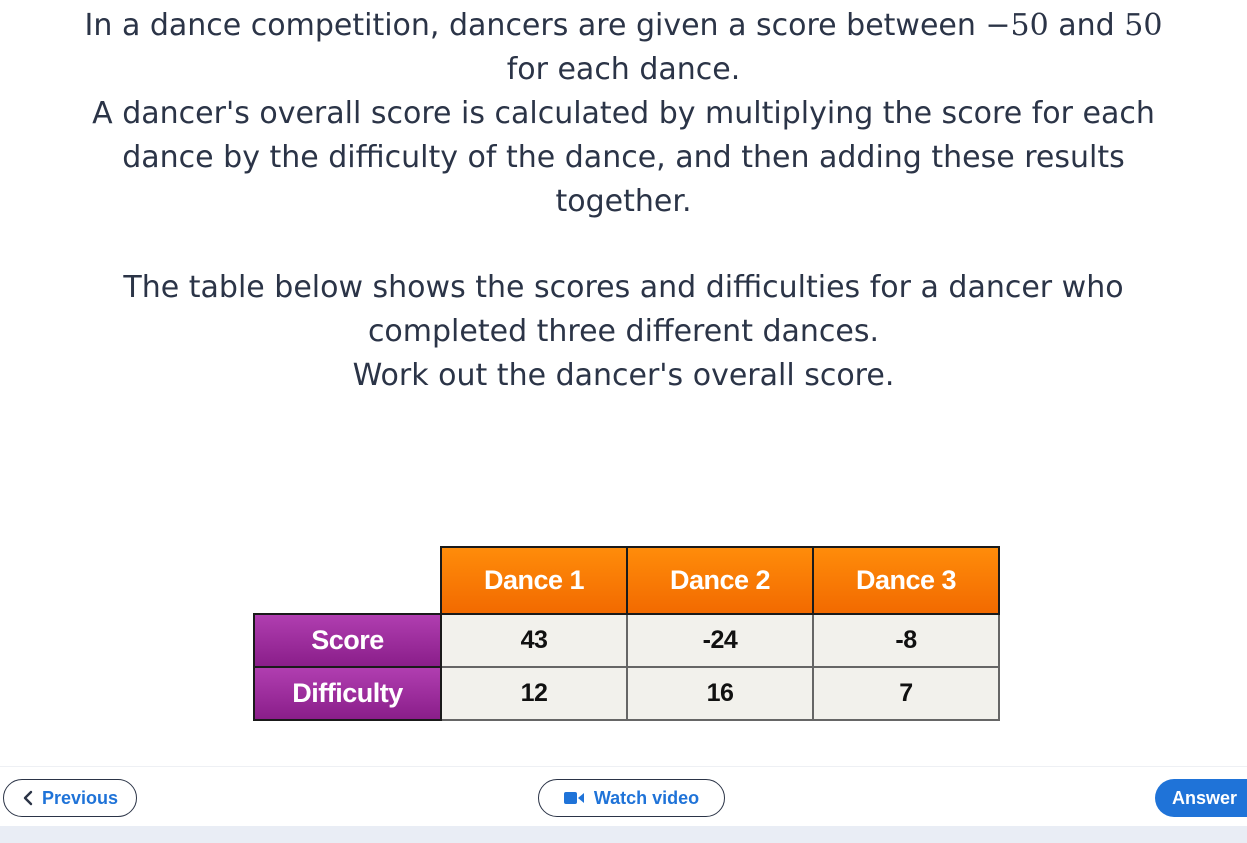  I want to click on question-line-8: Work out the dancer's overall score., so click(623, 375).